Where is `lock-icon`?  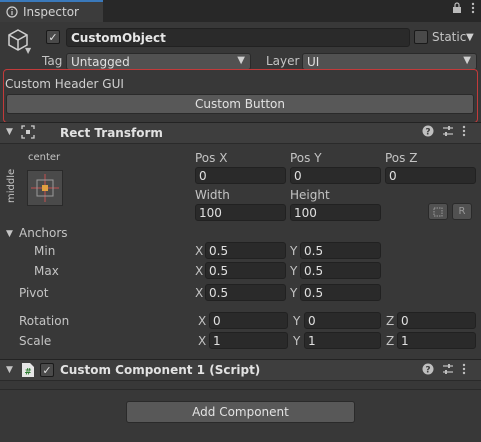 lock-icon is located at coordinates (457, 9).